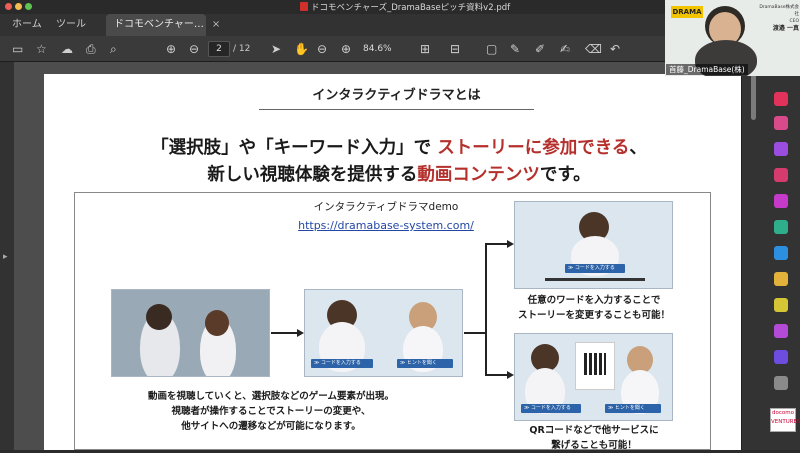  Describe the element at coordinates (271, 426) in the screenshot. I see `caption-line: 他サイトへの遷移などが可能になります。` at that location.